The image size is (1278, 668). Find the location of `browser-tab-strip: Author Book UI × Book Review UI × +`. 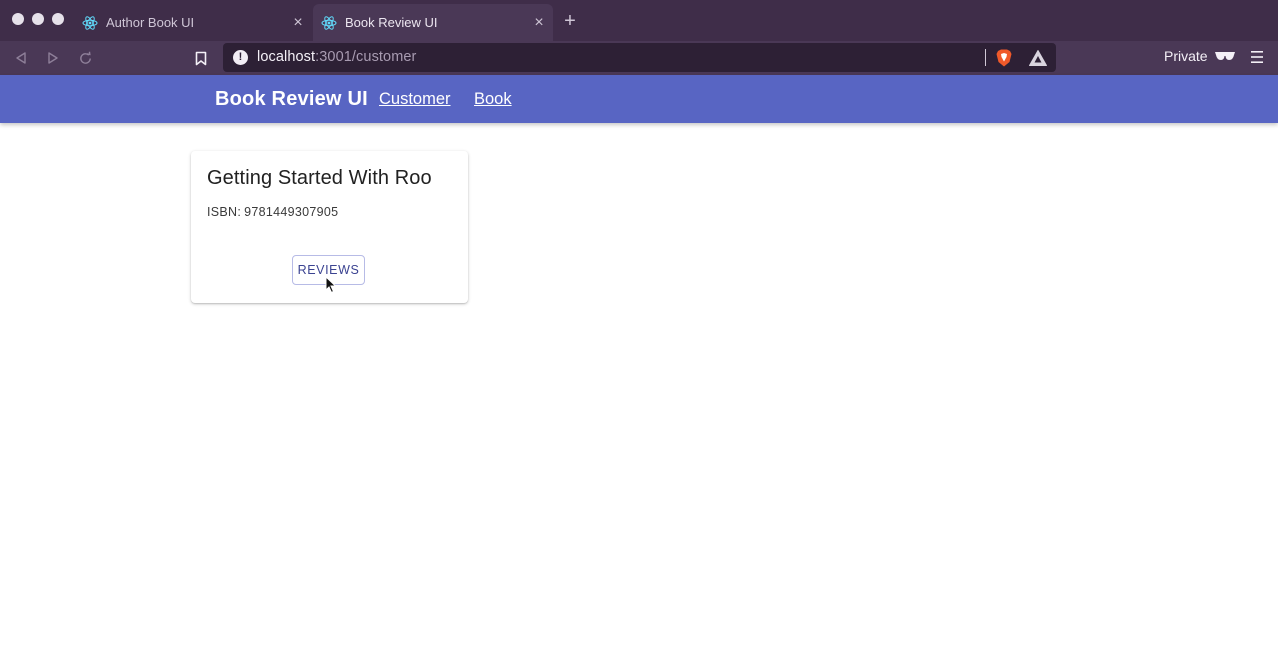

browser-tab-strip: Author Book UI × Book Review UI × + is located at coordinates (639, 20).